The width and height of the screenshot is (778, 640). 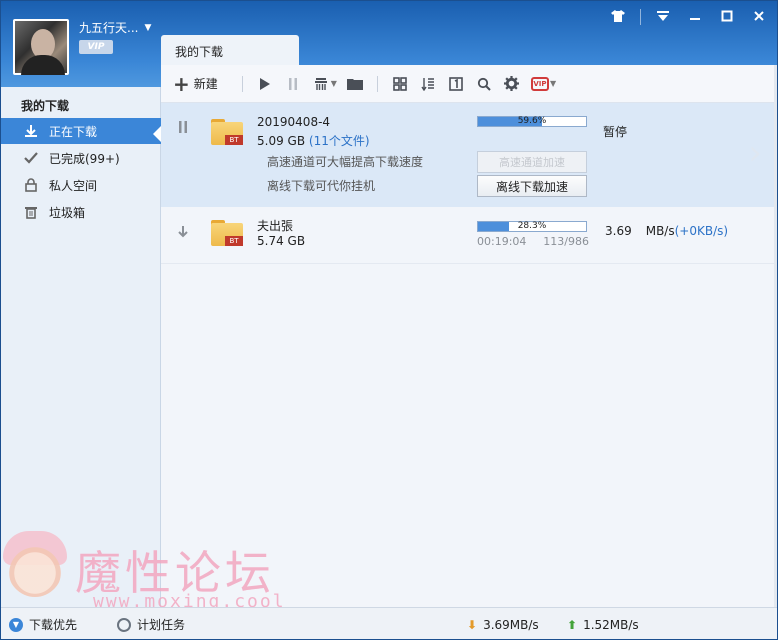 I want to click on progress-bar: 28.3%, so click(x=532, y=226).